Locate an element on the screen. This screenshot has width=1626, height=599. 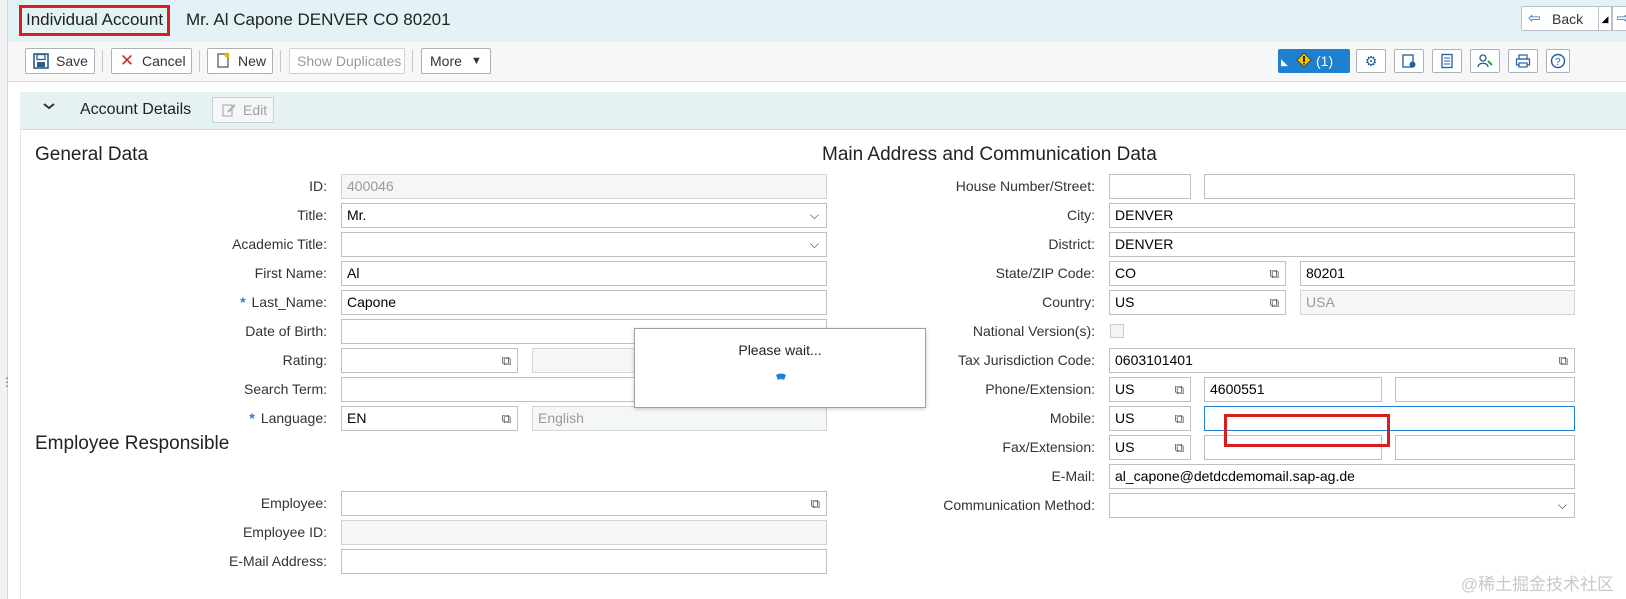
object-name-title: Mr. Al Capone DENVER CO 80201 is located at coordinates (318, 19).